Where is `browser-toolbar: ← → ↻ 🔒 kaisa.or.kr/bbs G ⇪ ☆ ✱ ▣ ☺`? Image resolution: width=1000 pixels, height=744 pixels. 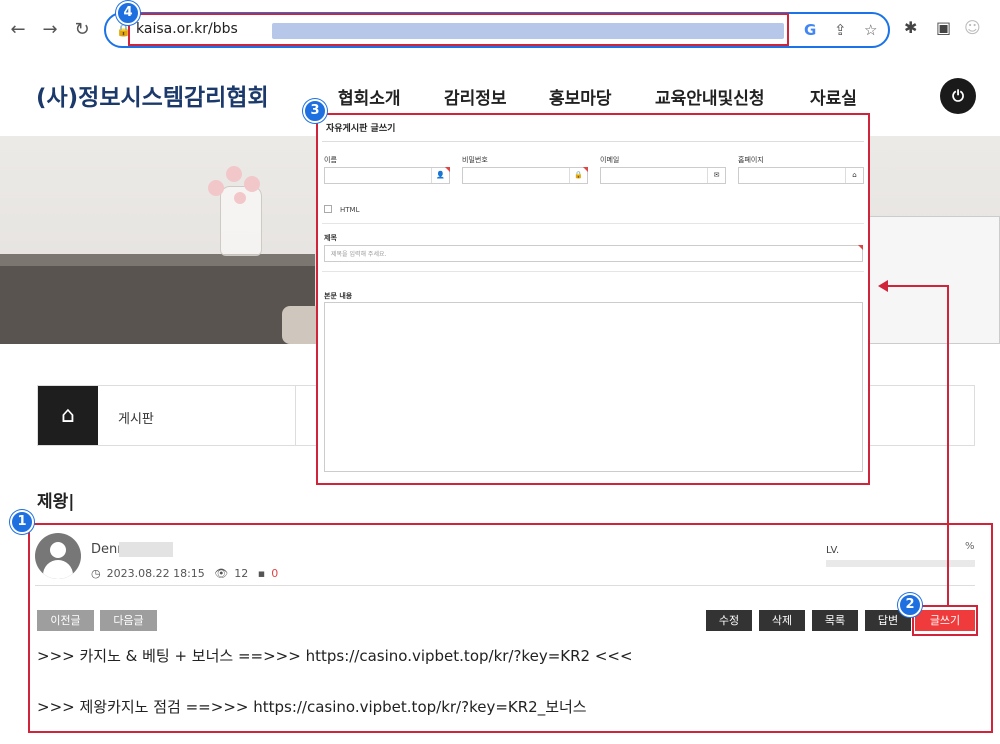 browser-toolbar: ← → ↻ 🔒 kaisa.or.kr/bbs G ⇪ ☆ ✱ ▣ ☺ is located at coordinates (500, 31).